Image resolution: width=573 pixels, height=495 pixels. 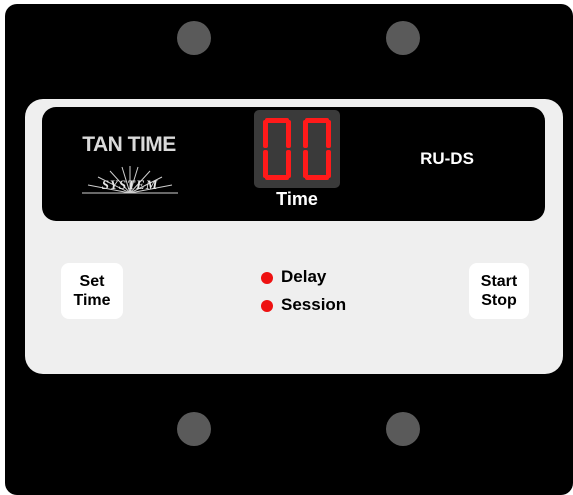 What do you see at coordinates (129, 144) in the screenshot?
I see `brand-title: TAN TIME` at bounding box center [129, 144].